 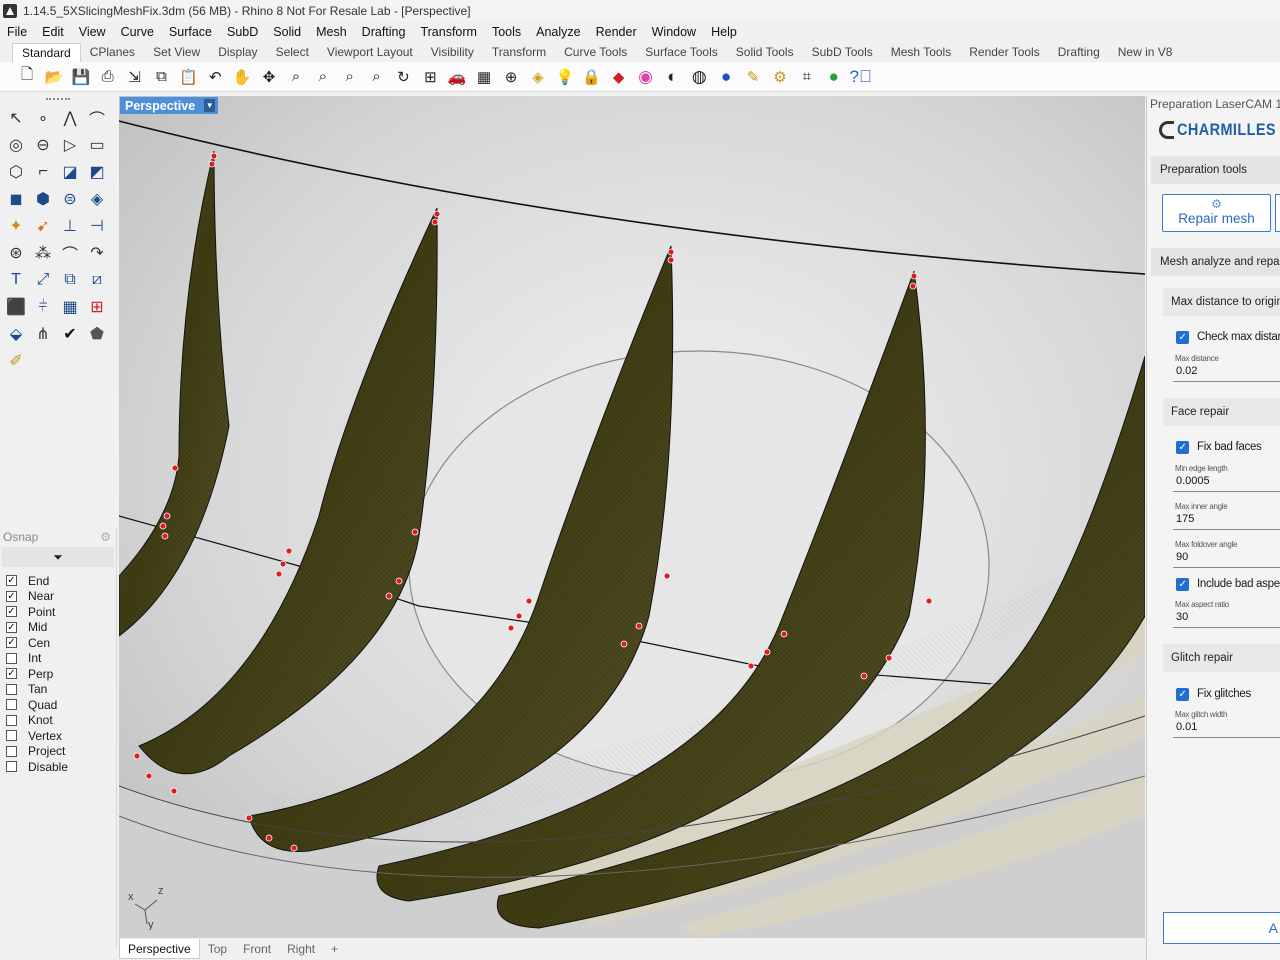 What do you see at coordinates (592, 77) in the screenshot?
I see `lock-icon: 🔒` at bounding box center [592, 77].